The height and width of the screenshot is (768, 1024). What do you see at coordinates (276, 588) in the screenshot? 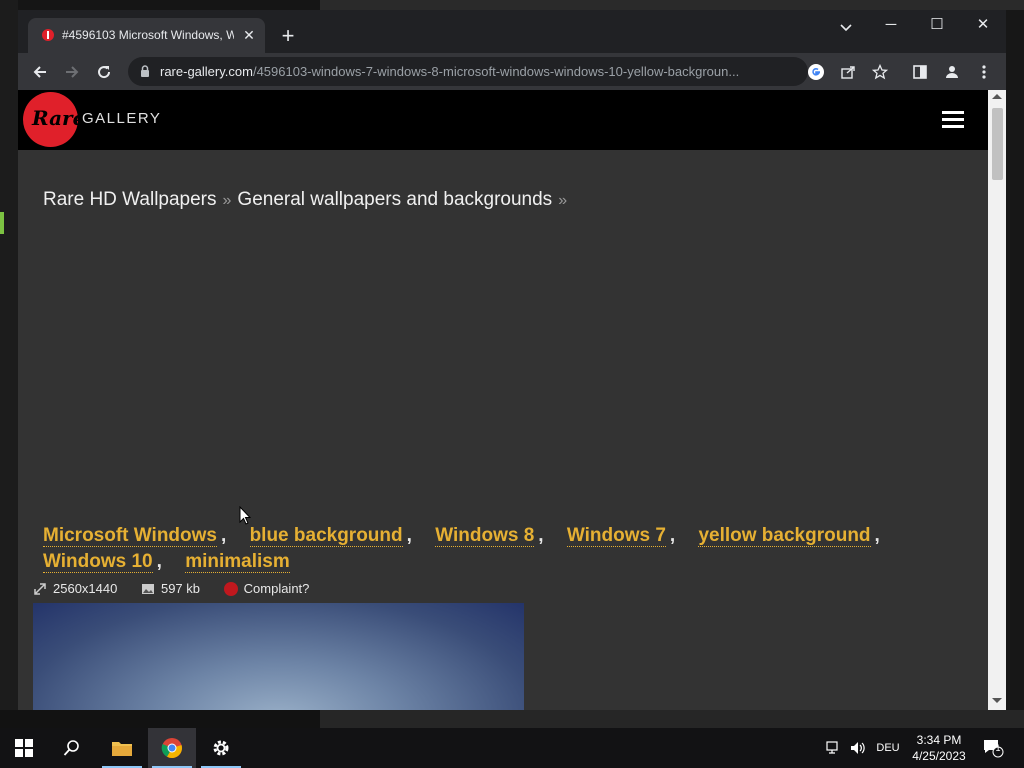
I see `complaint-label: Complaint?` at bounding box center [276, 588].